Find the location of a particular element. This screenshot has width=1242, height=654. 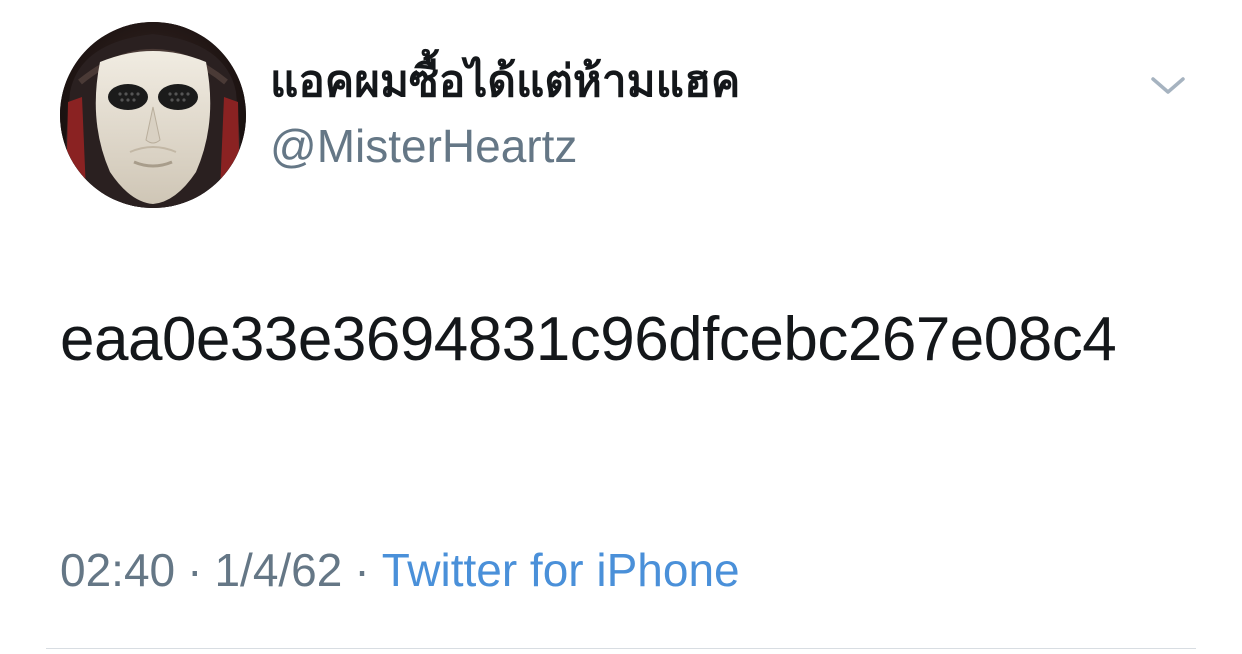

avatar is located at coordinates (153, 115).